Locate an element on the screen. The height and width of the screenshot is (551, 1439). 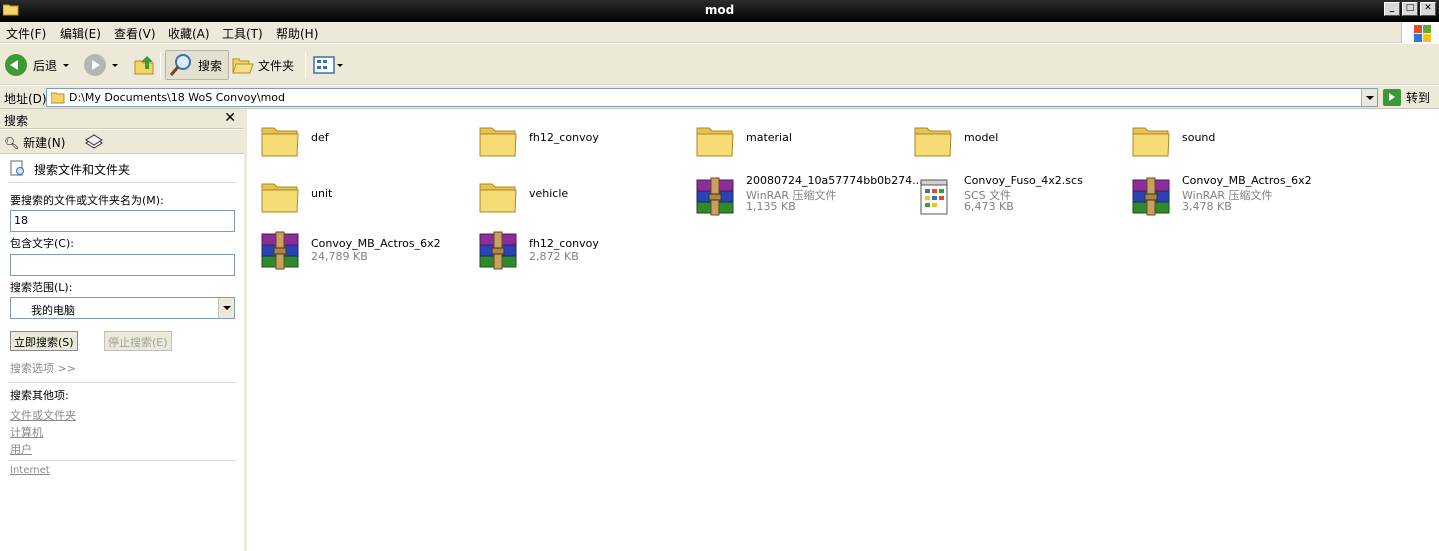
search-files-title: 搜索文件和文件夹 is located at coordinates (70, 169).